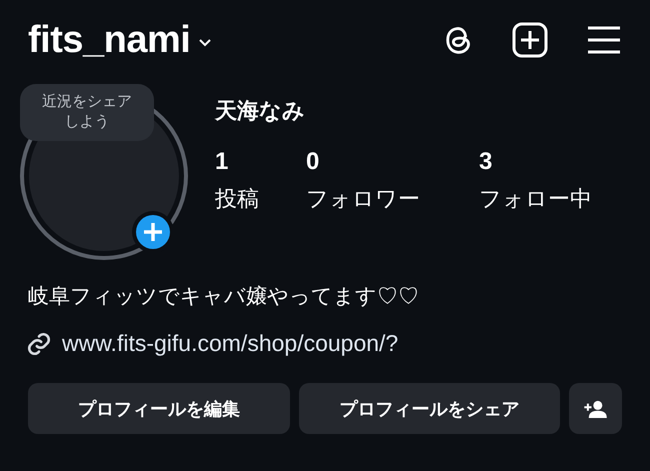 This screenshot has width=650, height=471. Describe the element at coordinates (260, 199) in the screenshot. I see `stat-label: 投稿` at that location.